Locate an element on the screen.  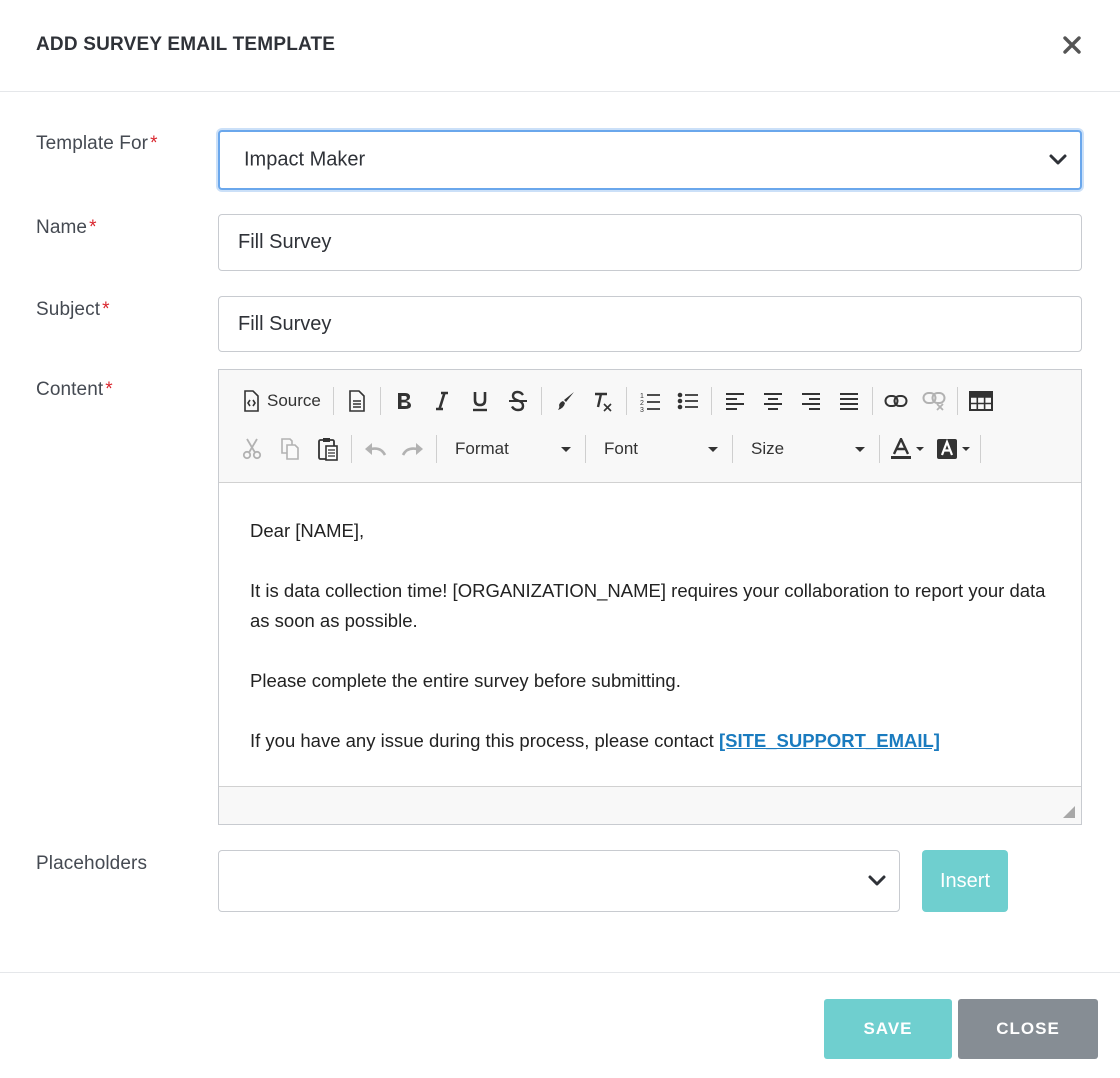
bold-icon is located at coordinates (404, 401).